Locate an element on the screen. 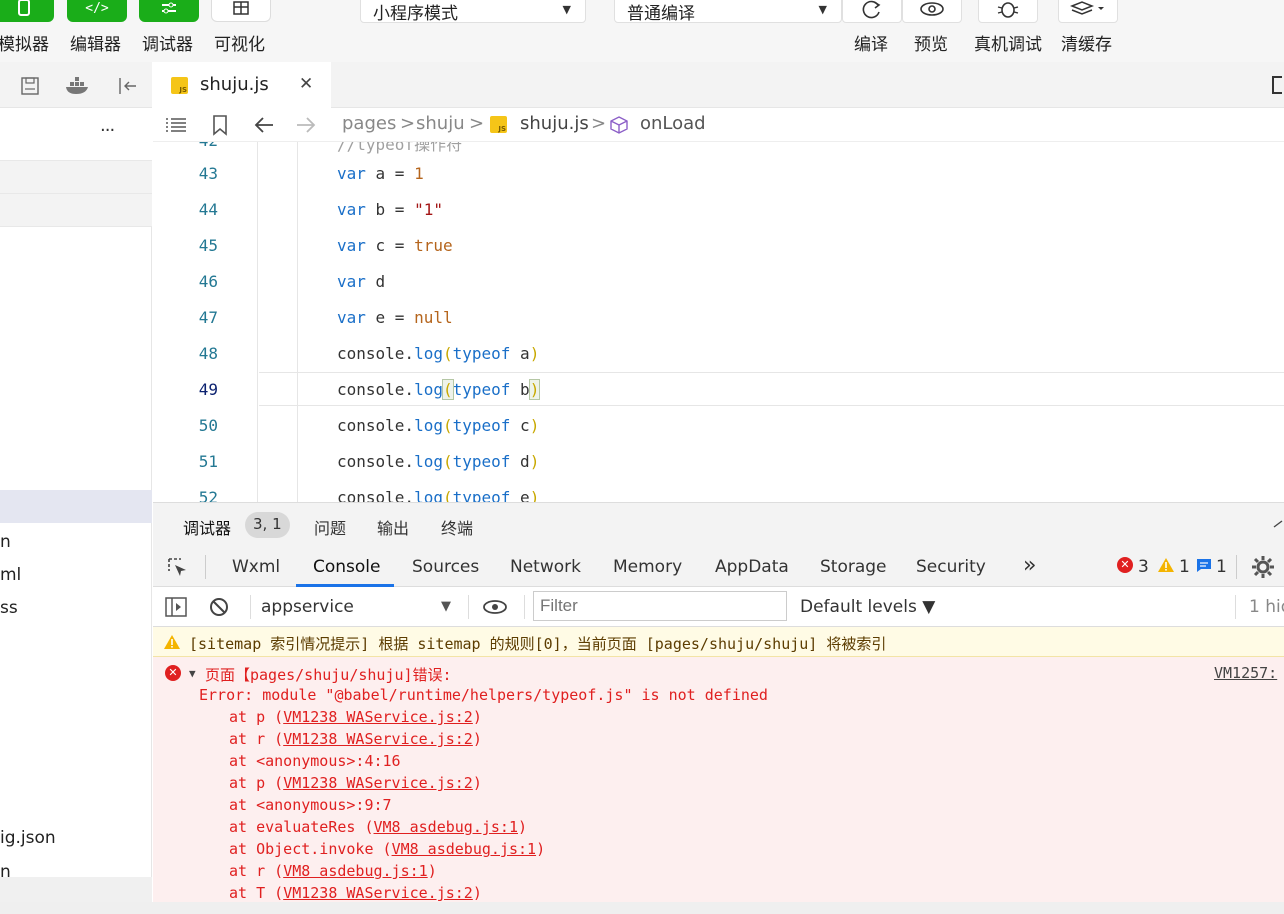 This screenshot has height=914, width=1284. line-number: 48 is located at coordinates (208, 353).